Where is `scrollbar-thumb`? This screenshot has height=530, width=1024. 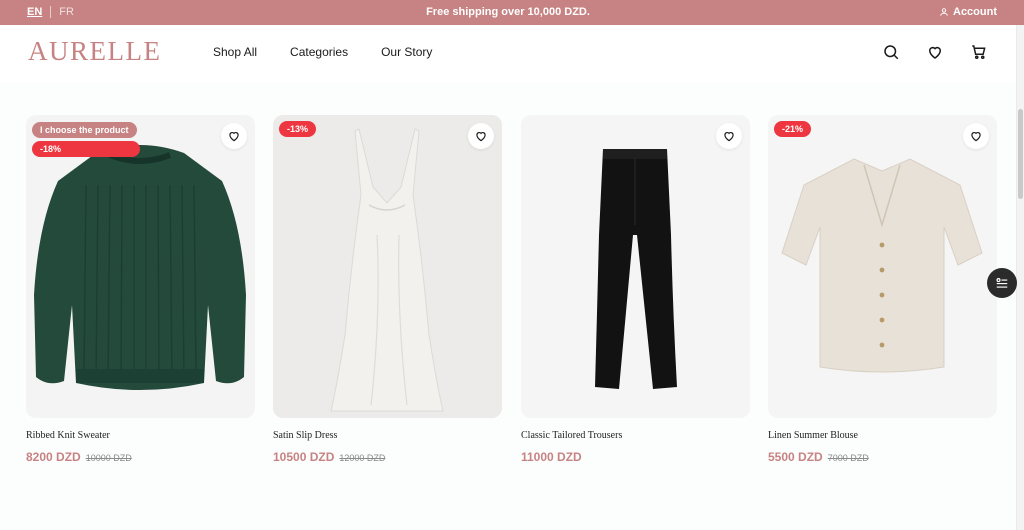
scrollbar-thumb is located at coordinates (1020, 154).